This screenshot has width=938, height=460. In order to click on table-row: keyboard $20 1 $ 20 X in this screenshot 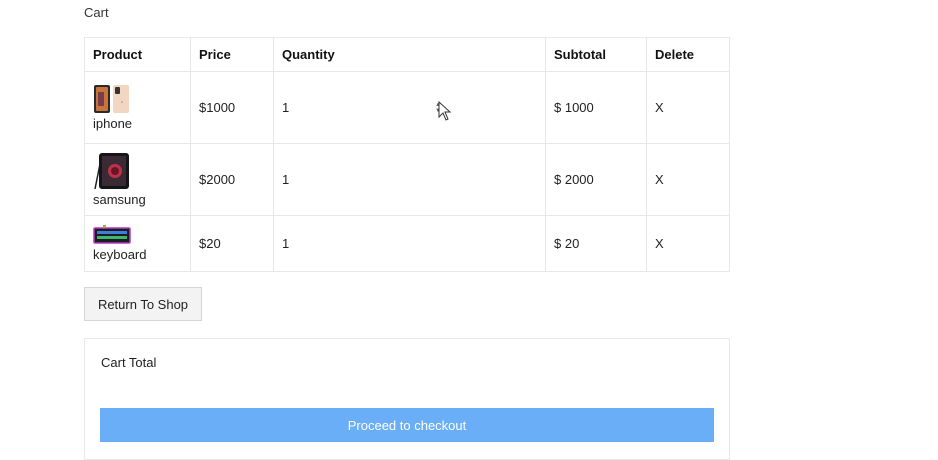, I will do `click(407, 243)`.